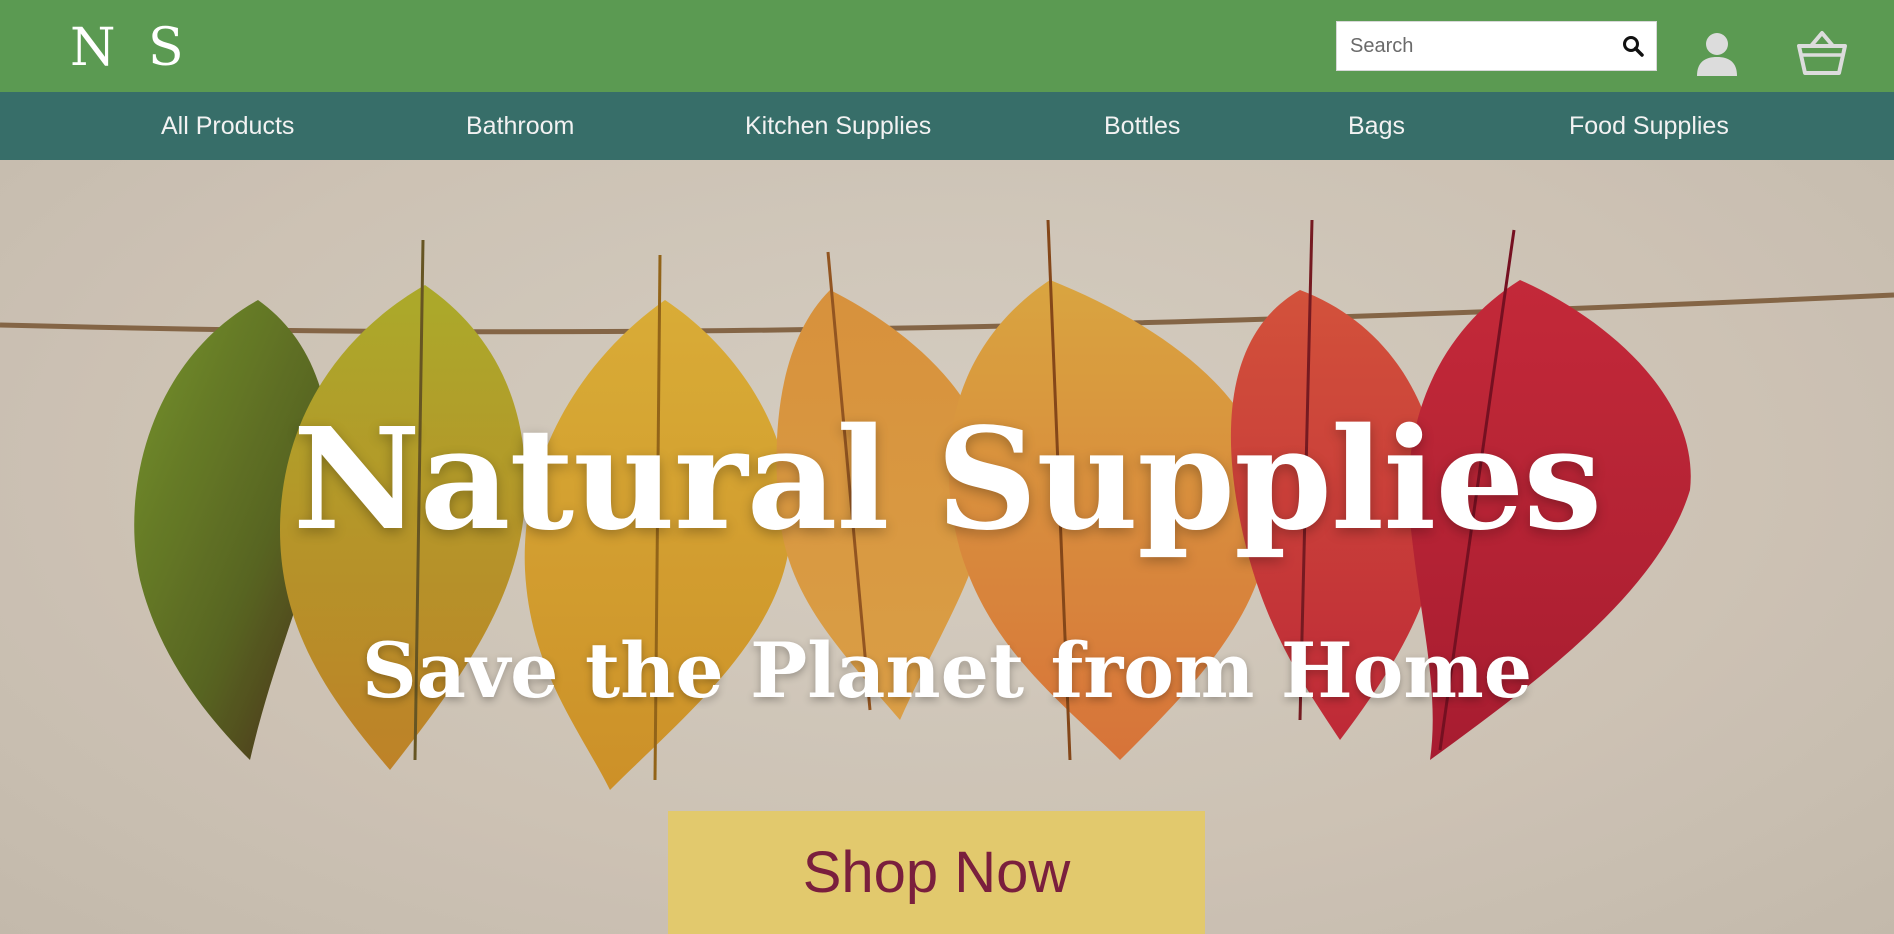 This screenshot has width=1894, height=934. I want to click on nav-item-all-products: All Products, so click(227, 126).